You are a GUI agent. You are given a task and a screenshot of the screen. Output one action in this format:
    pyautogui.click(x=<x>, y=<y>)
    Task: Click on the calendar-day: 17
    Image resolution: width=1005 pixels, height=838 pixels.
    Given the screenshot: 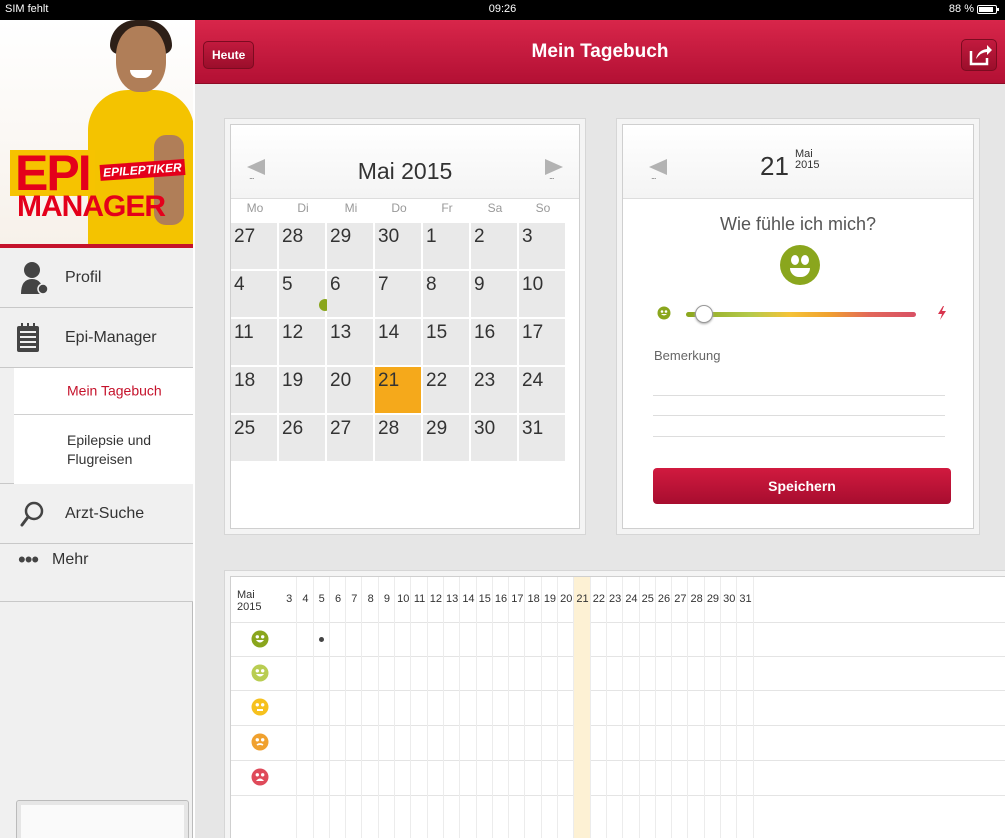 What is the action you would take?
    pyautogui.click(x=542, y=342)
    